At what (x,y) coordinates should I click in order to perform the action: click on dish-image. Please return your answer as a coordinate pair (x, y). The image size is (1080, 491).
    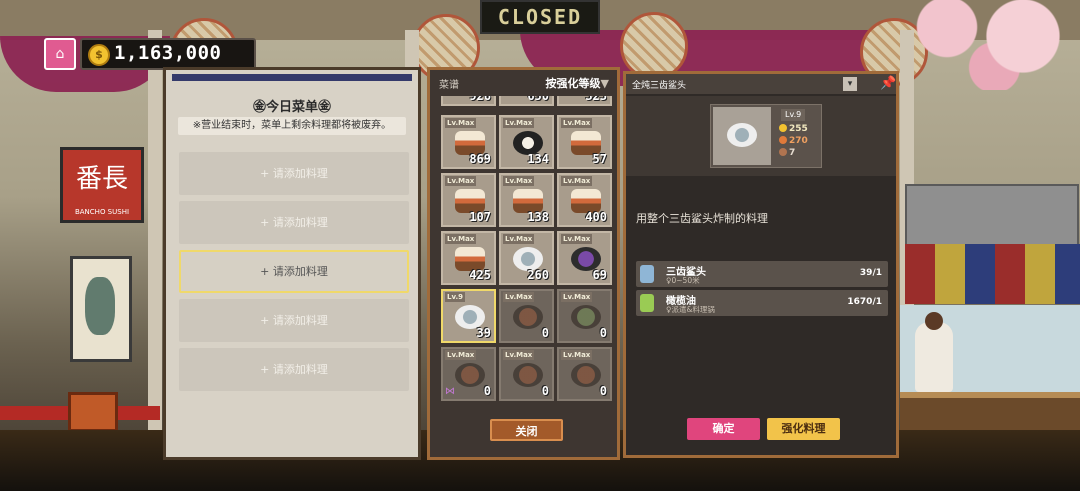
    Looking at the image, I should click on (742, 136).